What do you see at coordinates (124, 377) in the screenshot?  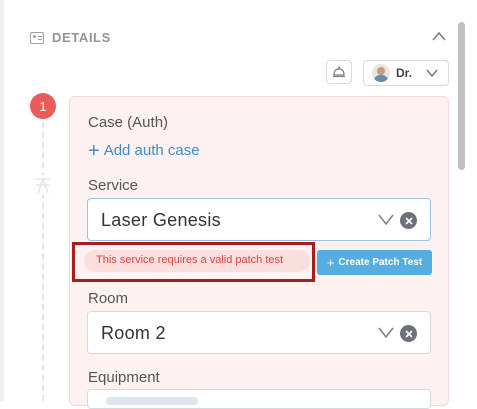 I see `equipment-label: Equipment` at bounding box center [124, 377].